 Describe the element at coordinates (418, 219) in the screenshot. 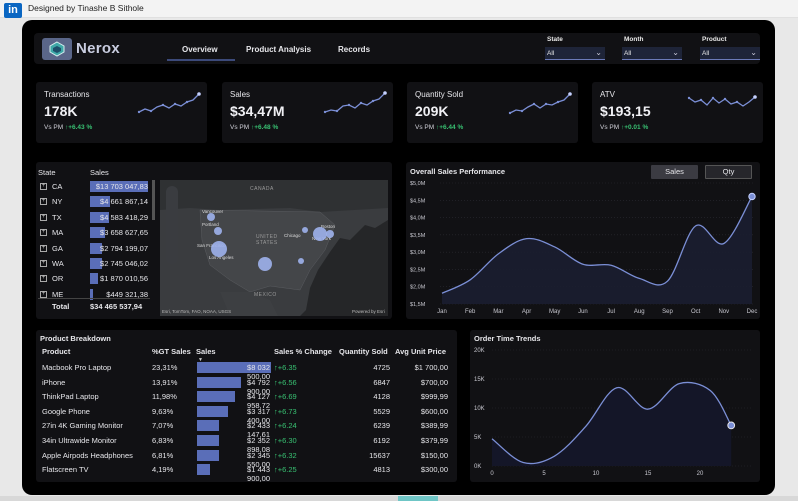

I see `y-tick-label: $4,0M` at that location.